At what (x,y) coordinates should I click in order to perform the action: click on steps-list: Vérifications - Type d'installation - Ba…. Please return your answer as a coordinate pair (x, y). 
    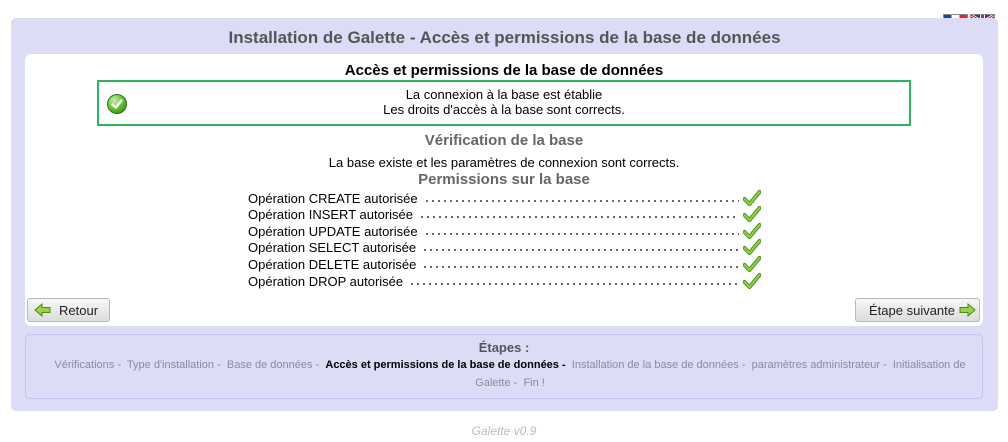
    Looking at the image, I should click on (510, 374).